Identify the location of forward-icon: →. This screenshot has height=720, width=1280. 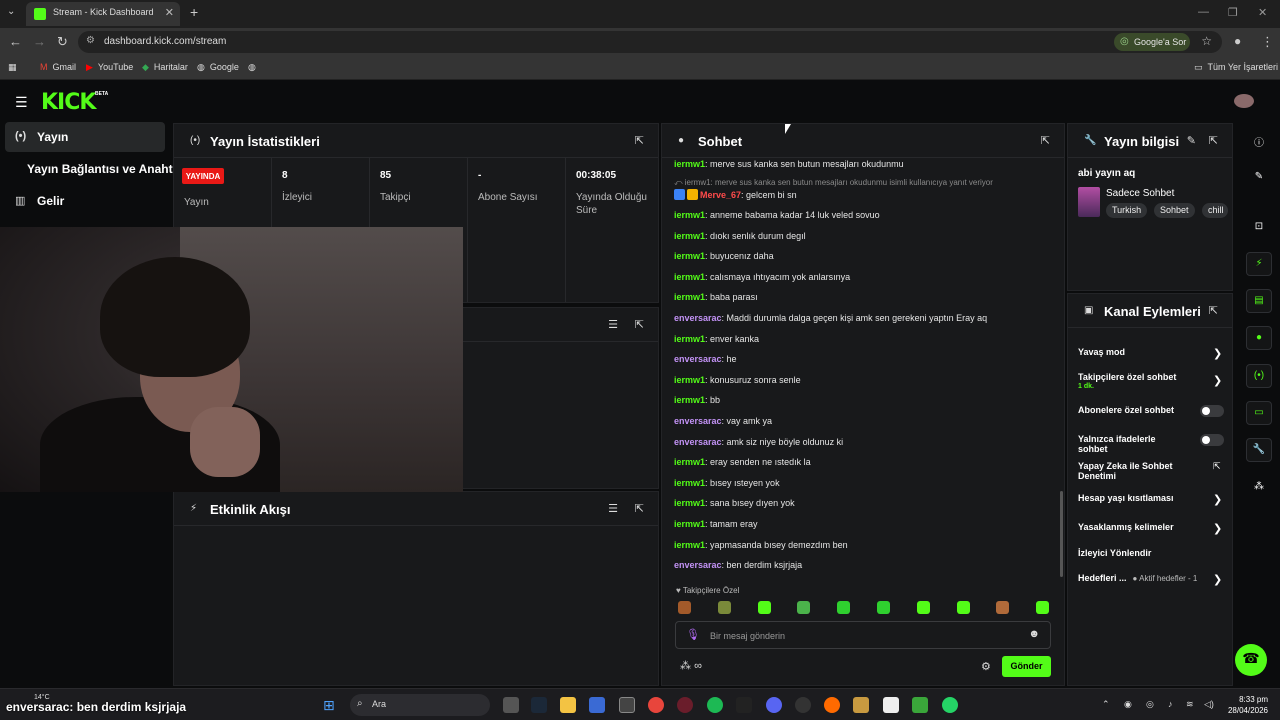
(39, 41).